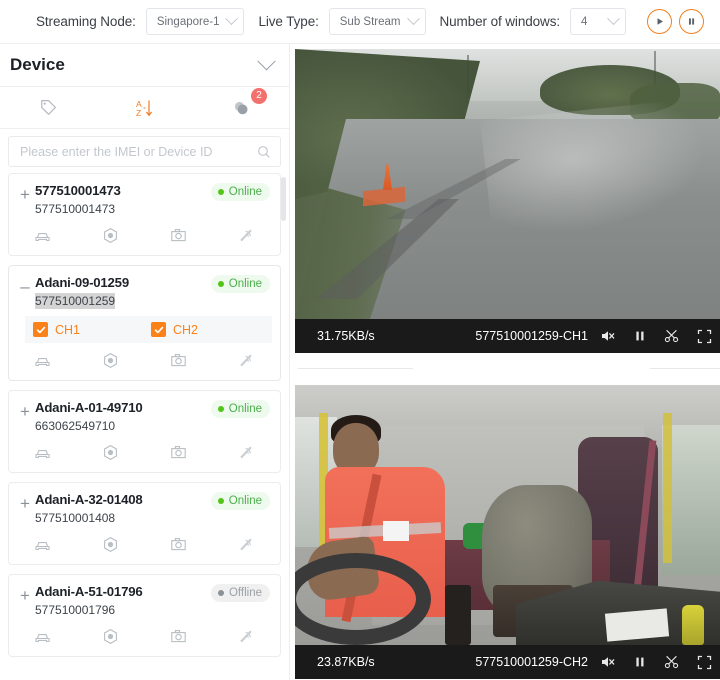 The height and width of the screenshot is (680, 720). Describe the element at coordinates (123, 200) in the screenshot. I see `device-texts: 577510001473 577510001473` at that location.